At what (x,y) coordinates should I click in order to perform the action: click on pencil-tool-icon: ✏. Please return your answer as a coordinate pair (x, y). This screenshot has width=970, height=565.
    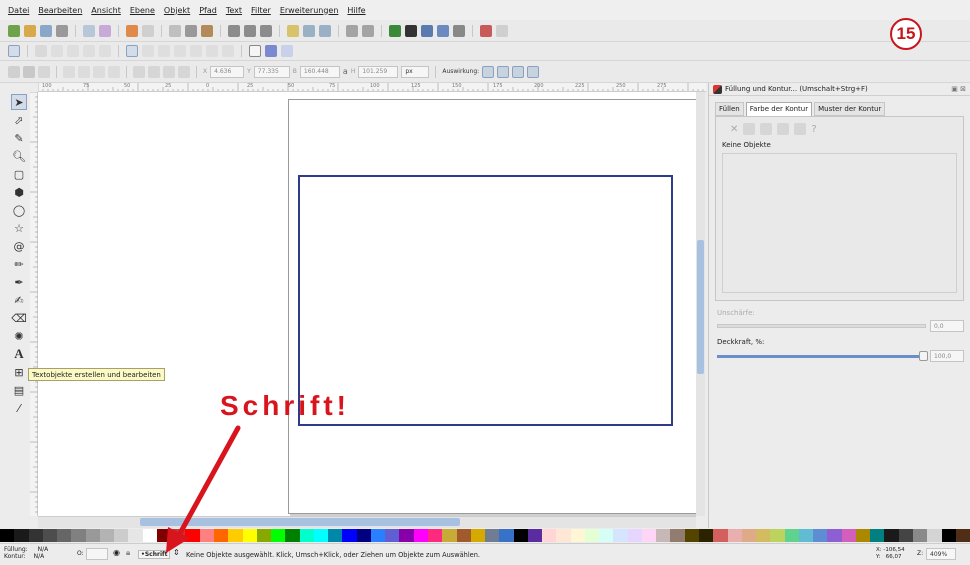
    Looking at the image, I should click on (19, 264).